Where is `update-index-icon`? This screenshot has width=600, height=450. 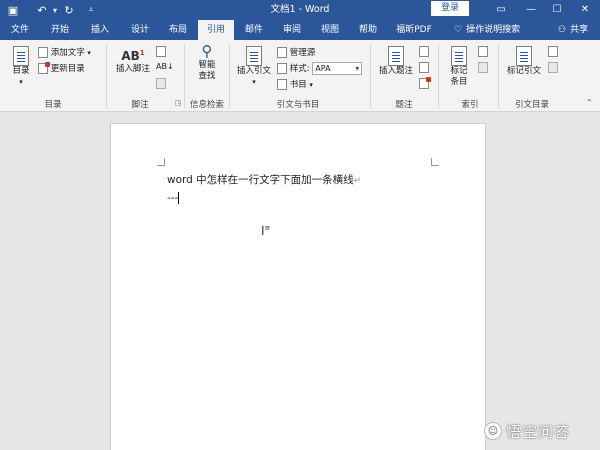 update-index-icon is located at coordinates (483, 67).